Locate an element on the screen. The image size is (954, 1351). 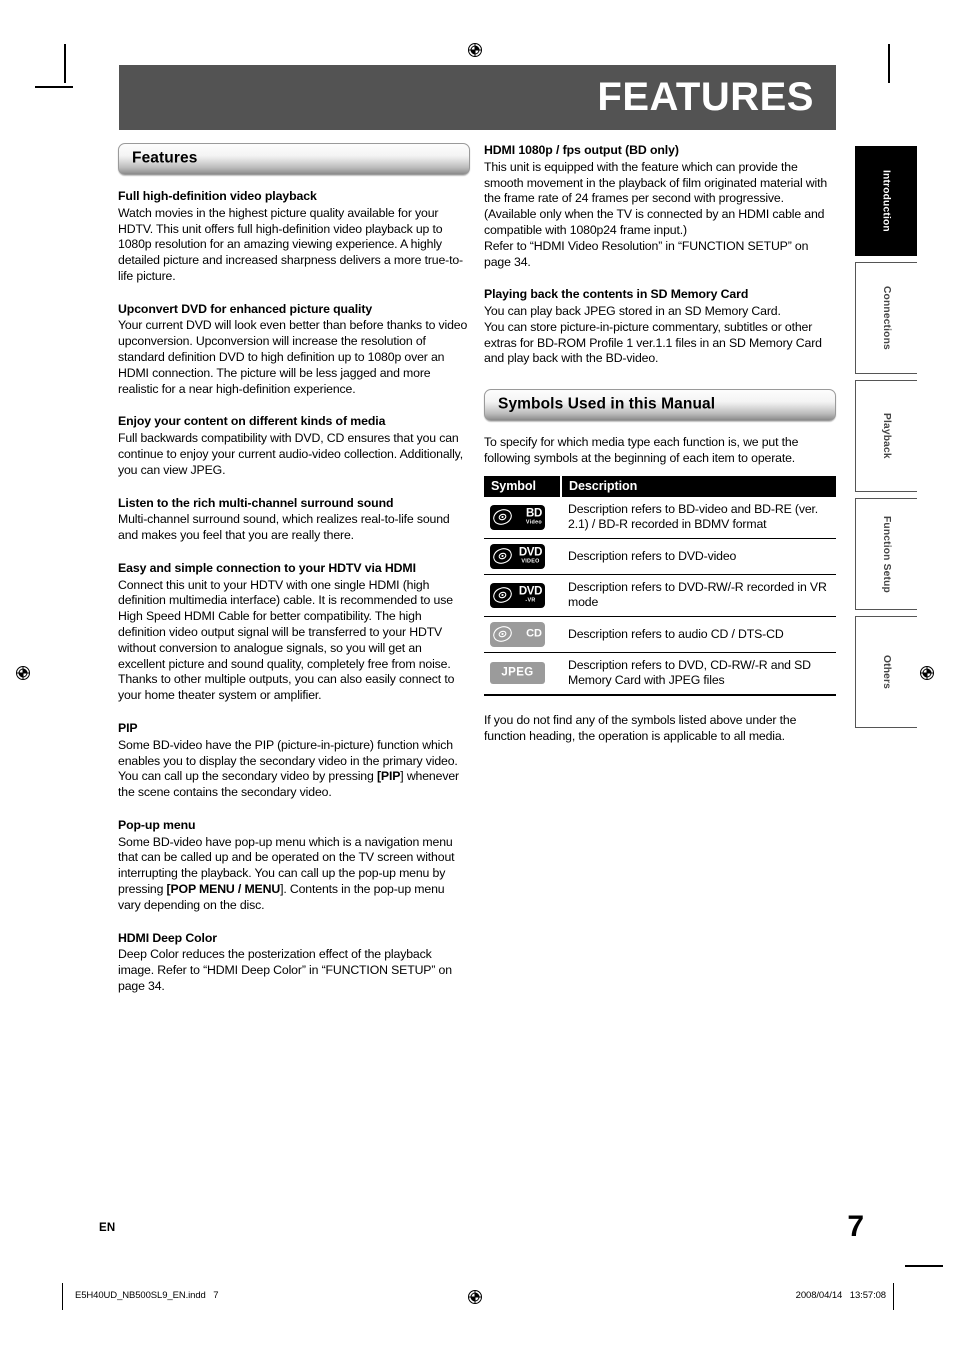
heading-pip: PIP is located at coordinates (128, 728).